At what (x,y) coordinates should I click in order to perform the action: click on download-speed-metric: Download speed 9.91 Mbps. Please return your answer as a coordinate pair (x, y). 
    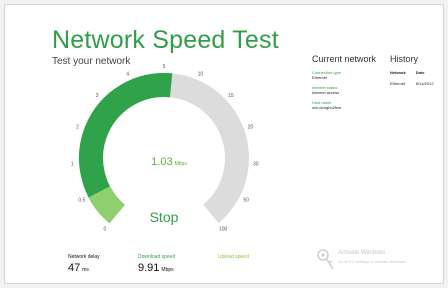
    Looking at the image, I should click on (156, 264).